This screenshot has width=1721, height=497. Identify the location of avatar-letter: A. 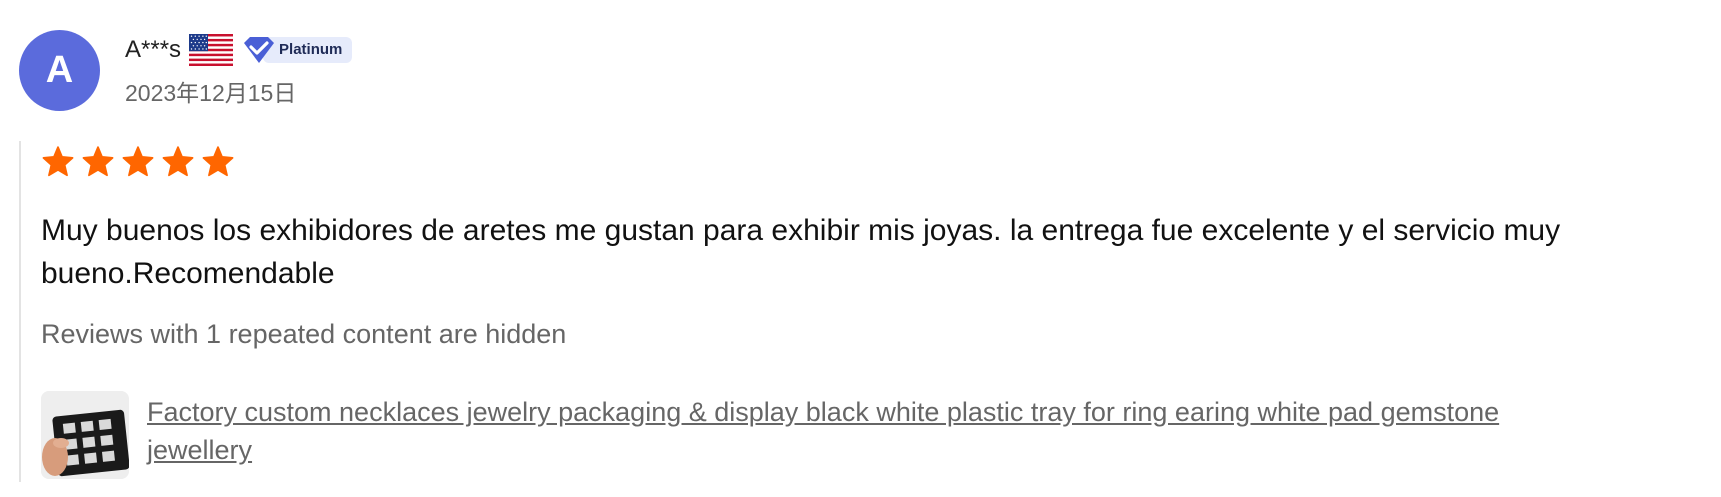
(59, 70).